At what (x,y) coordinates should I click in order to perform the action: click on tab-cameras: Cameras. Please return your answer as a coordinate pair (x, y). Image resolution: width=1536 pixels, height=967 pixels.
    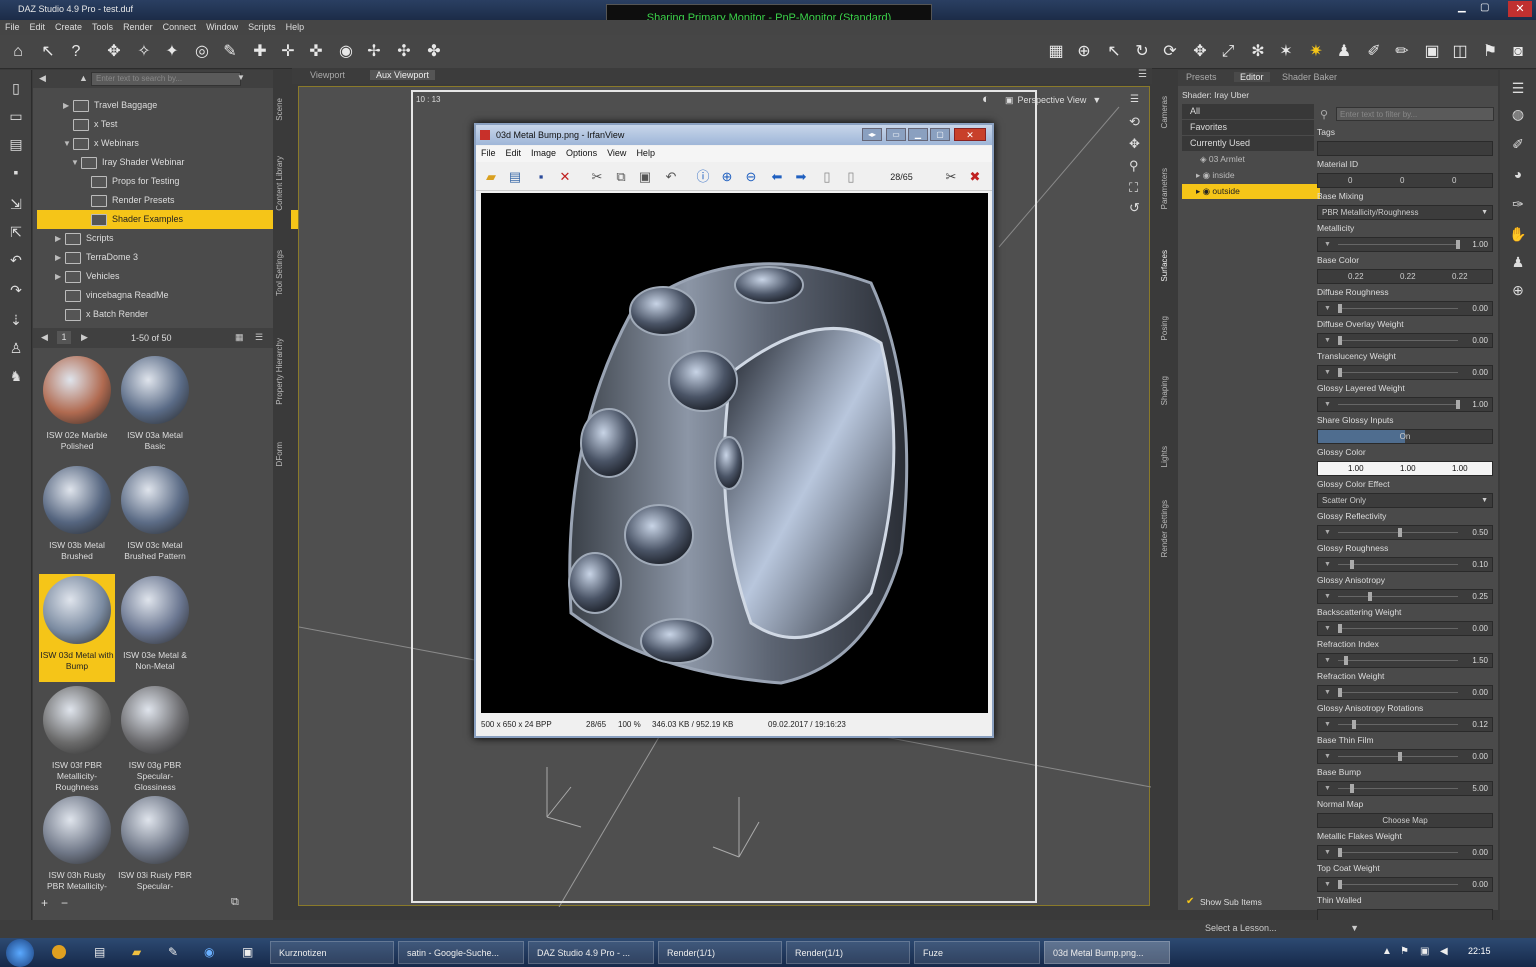
    Looking at the image, I should click on (1164, 112).